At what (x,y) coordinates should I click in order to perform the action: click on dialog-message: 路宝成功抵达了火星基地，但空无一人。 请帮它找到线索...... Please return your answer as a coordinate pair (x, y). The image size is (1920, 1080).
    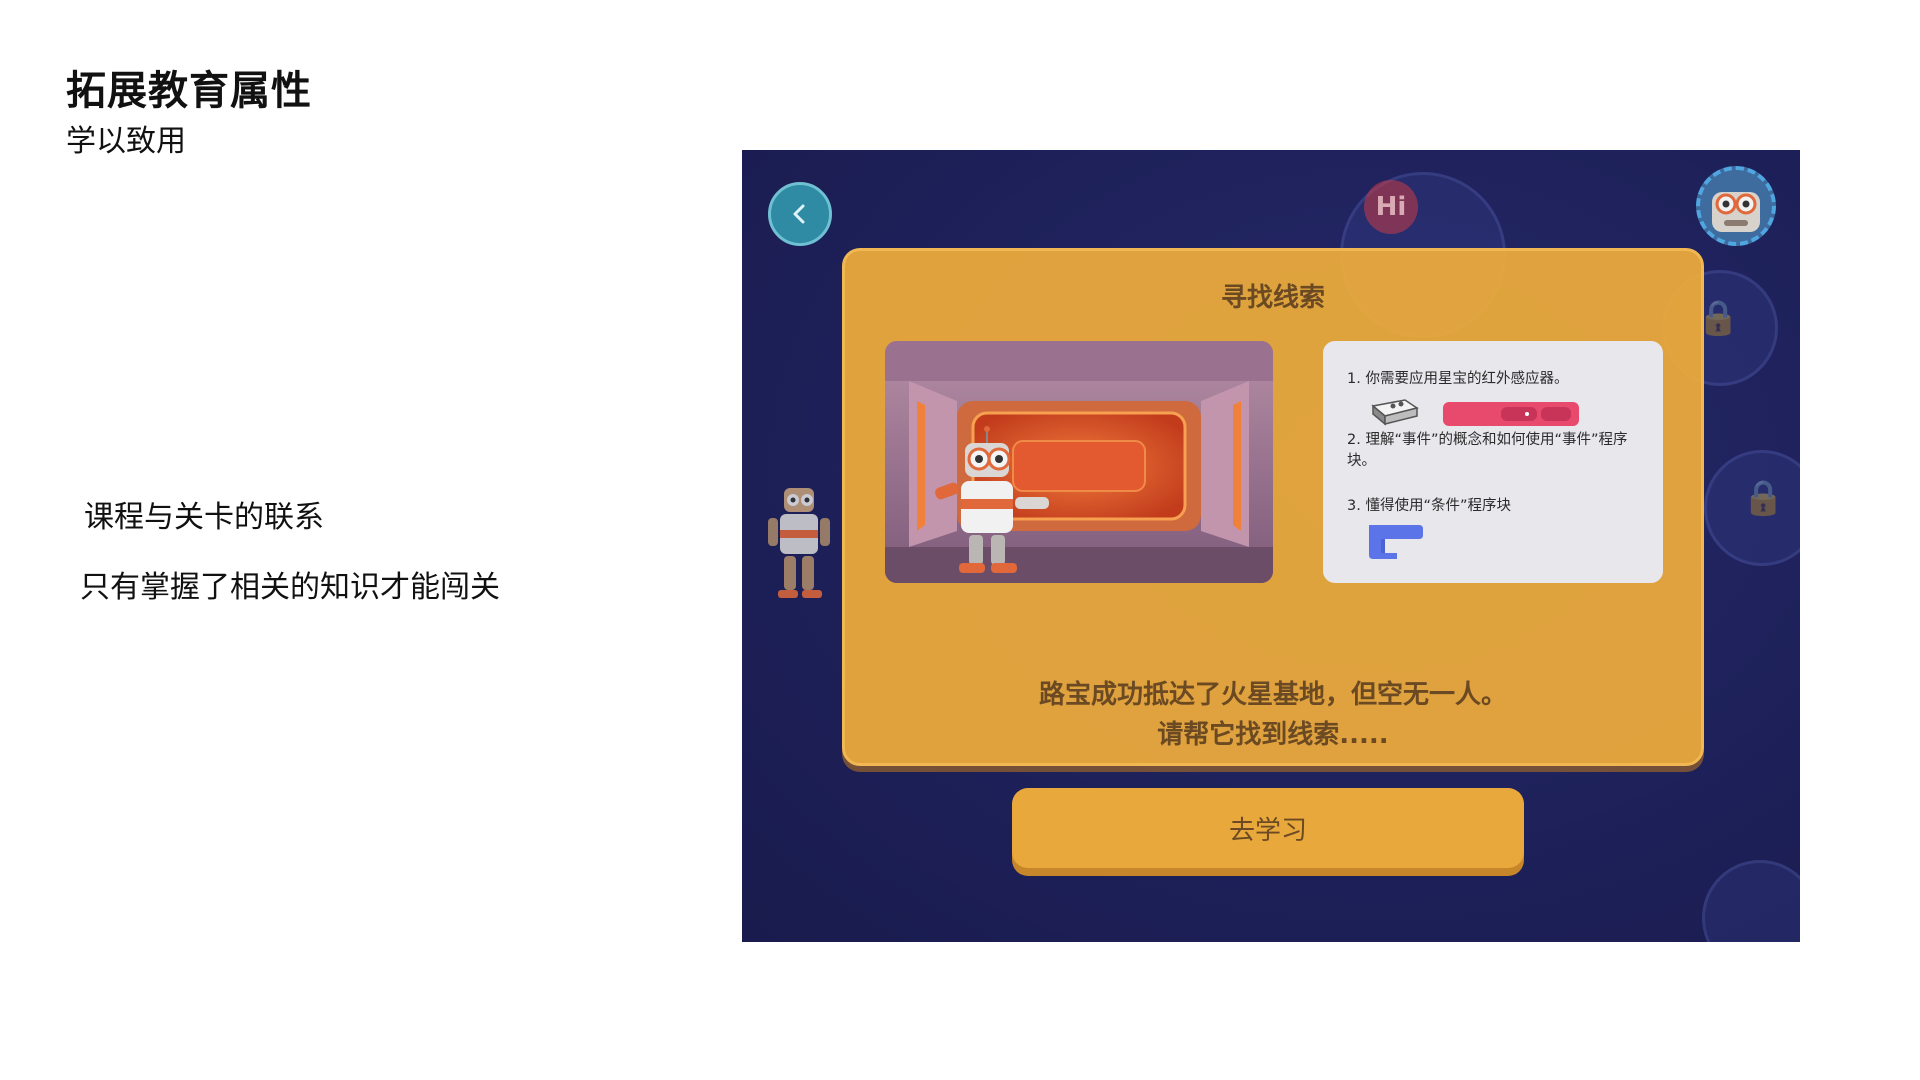
    Looking at the image, I should click on (1273, 715).